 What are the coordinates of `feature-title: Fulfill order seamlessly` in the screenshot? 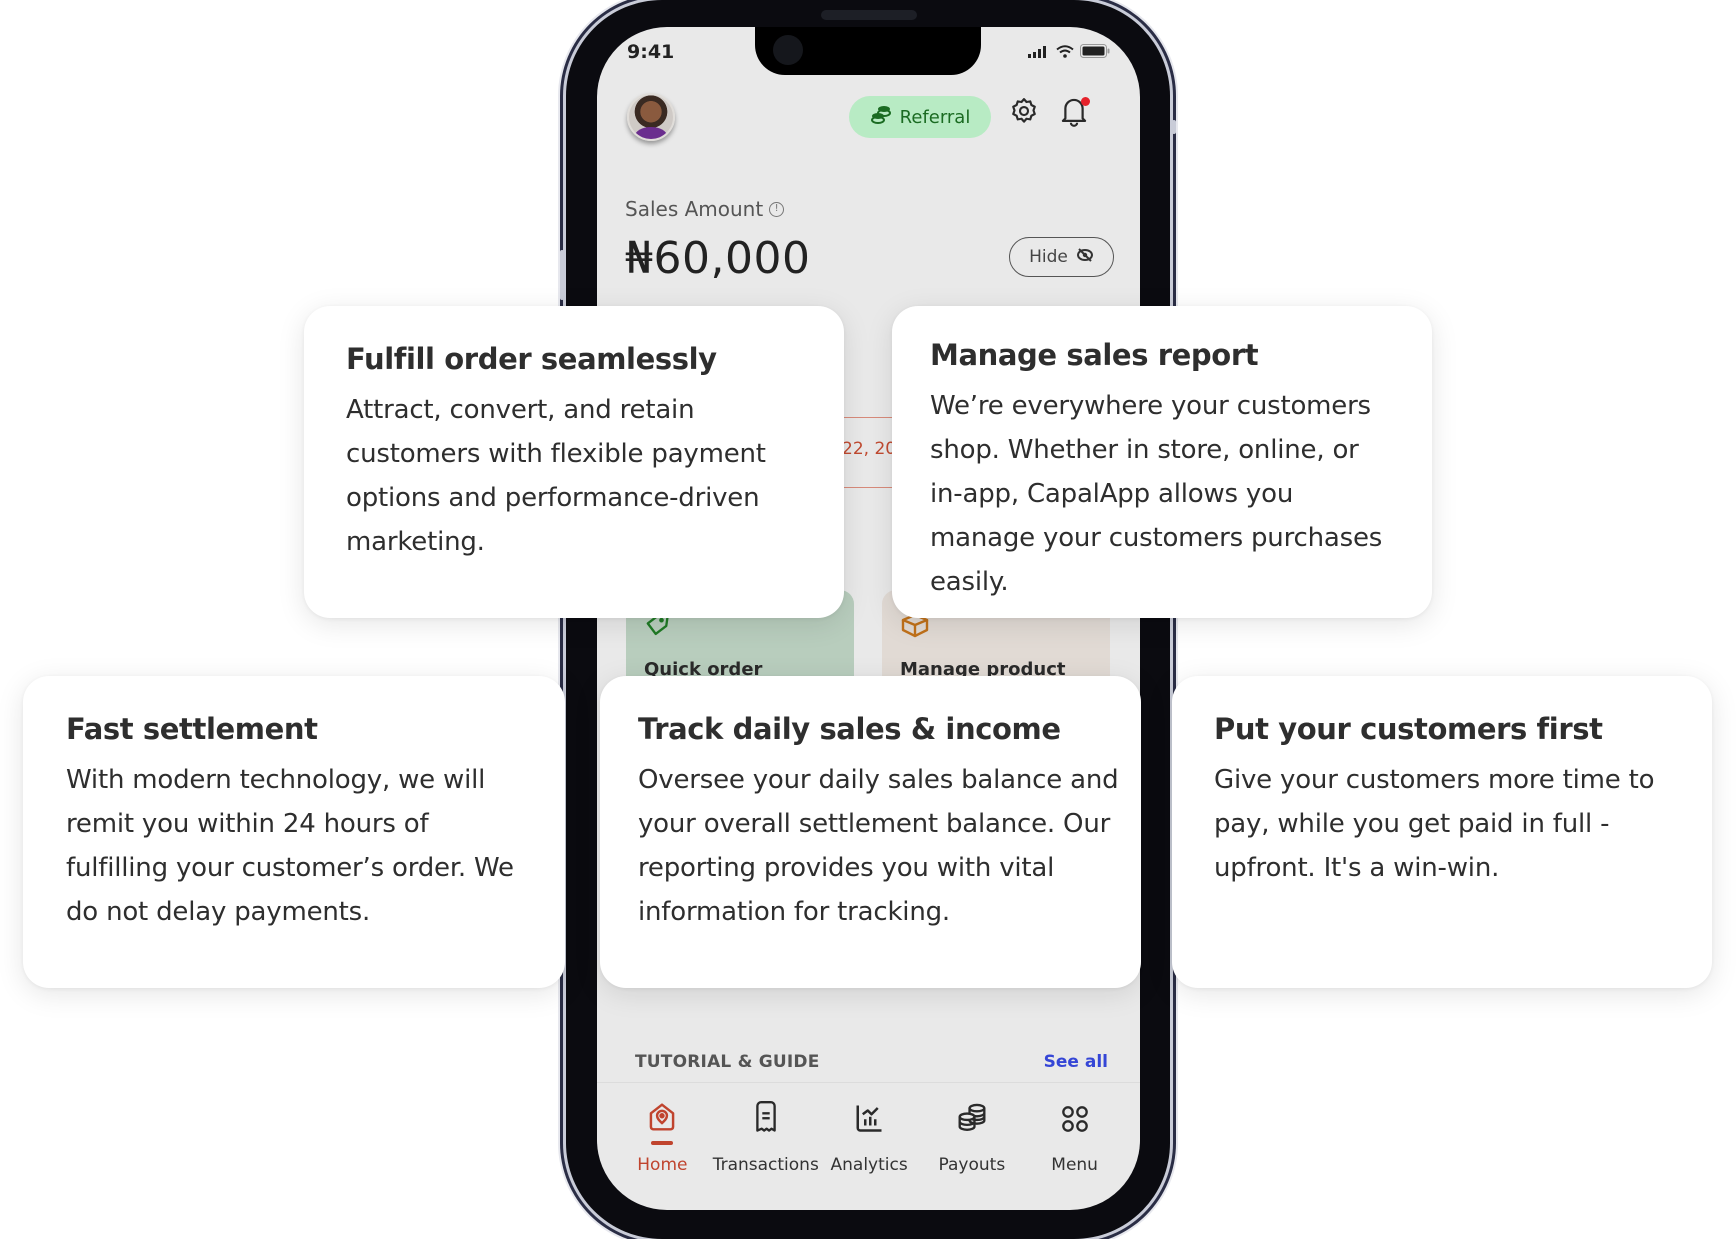 It's located at (531, 359).